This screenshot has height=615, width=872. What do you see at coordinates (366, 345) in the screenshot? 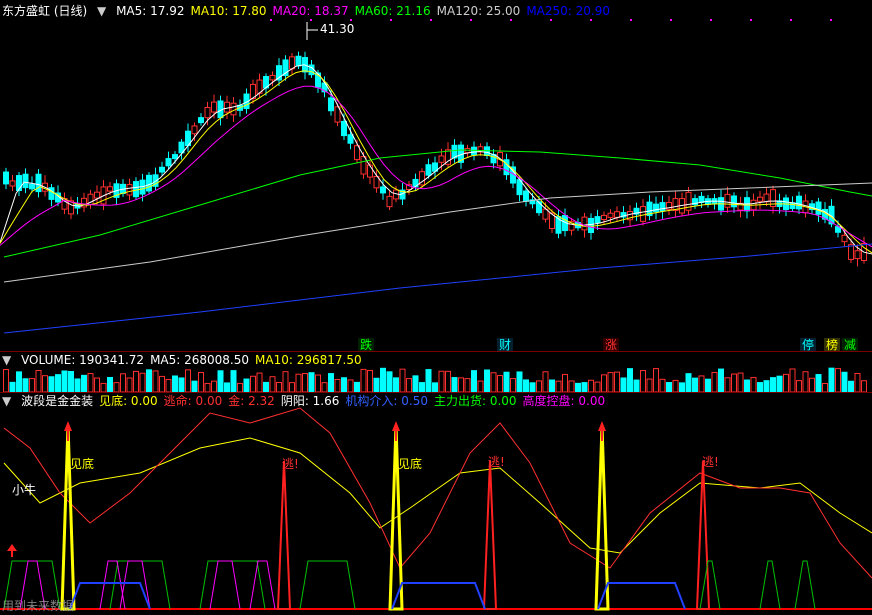
I see `badge-die: 跌` at bounding box center [366, 345].